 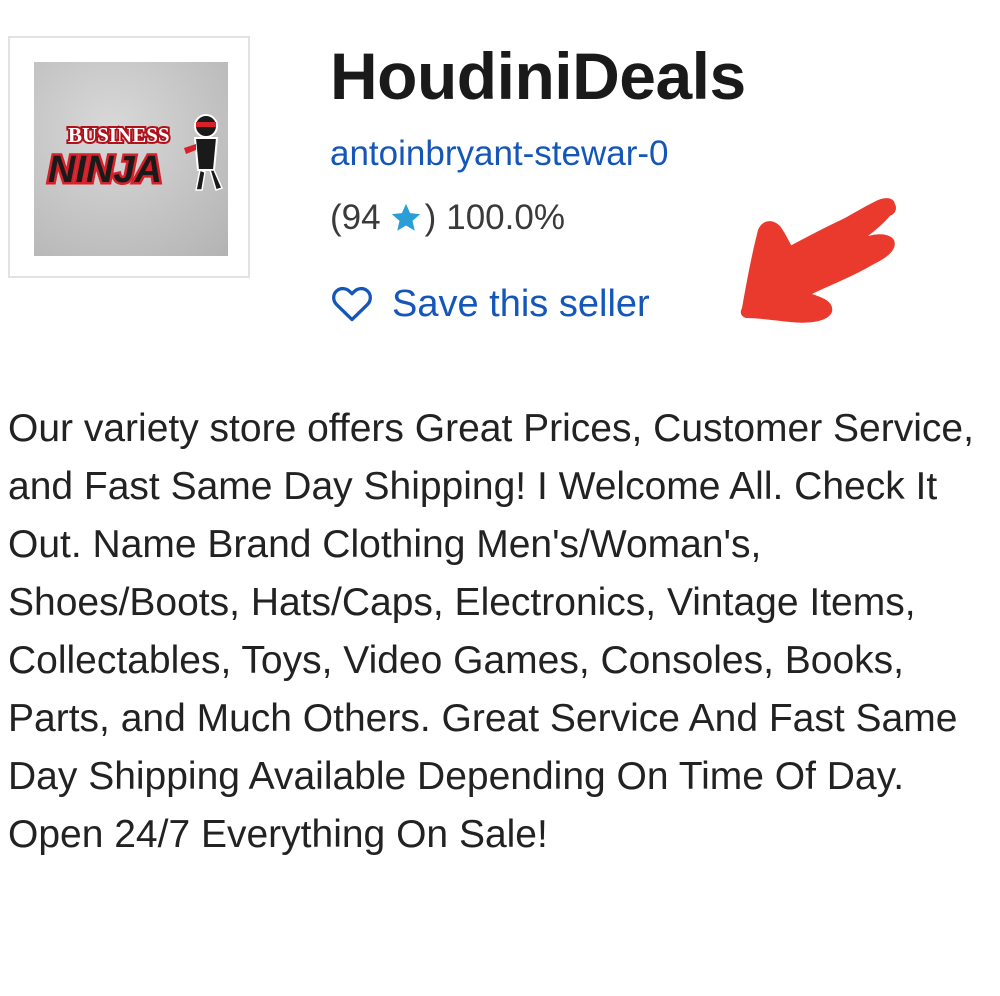 I want to click on save-seller-label: Save this seller, so click(x=521, y=303).